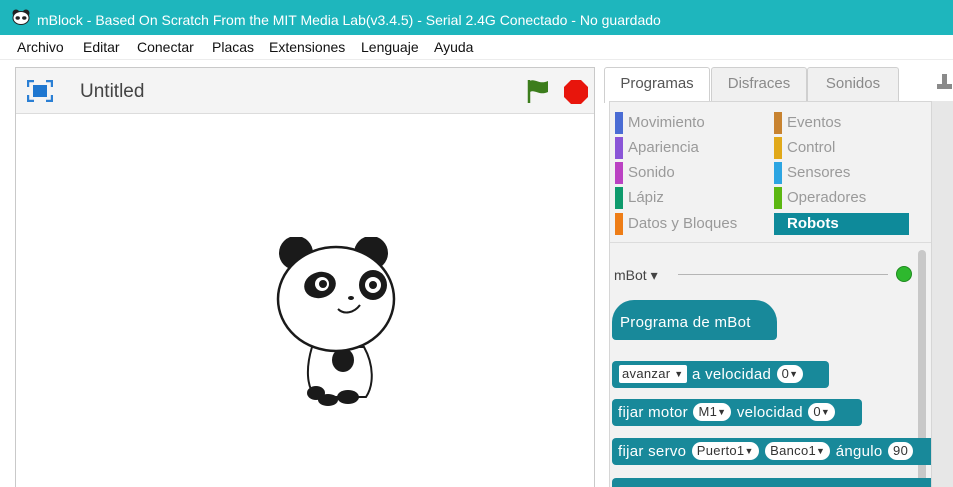 Image resolution: width=953 pixels, height=487 pixels. I want to click on category-operadores: Operadores, so click(844, 198).